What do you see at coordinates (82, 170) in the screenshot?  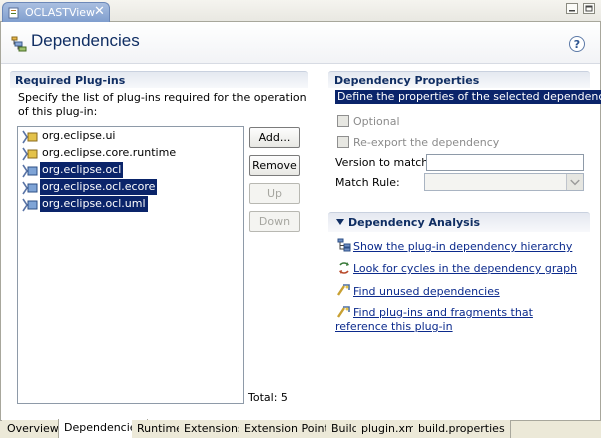 I see `plugin-label: org.eclipse.ocl` at bounding box center [82, 170].